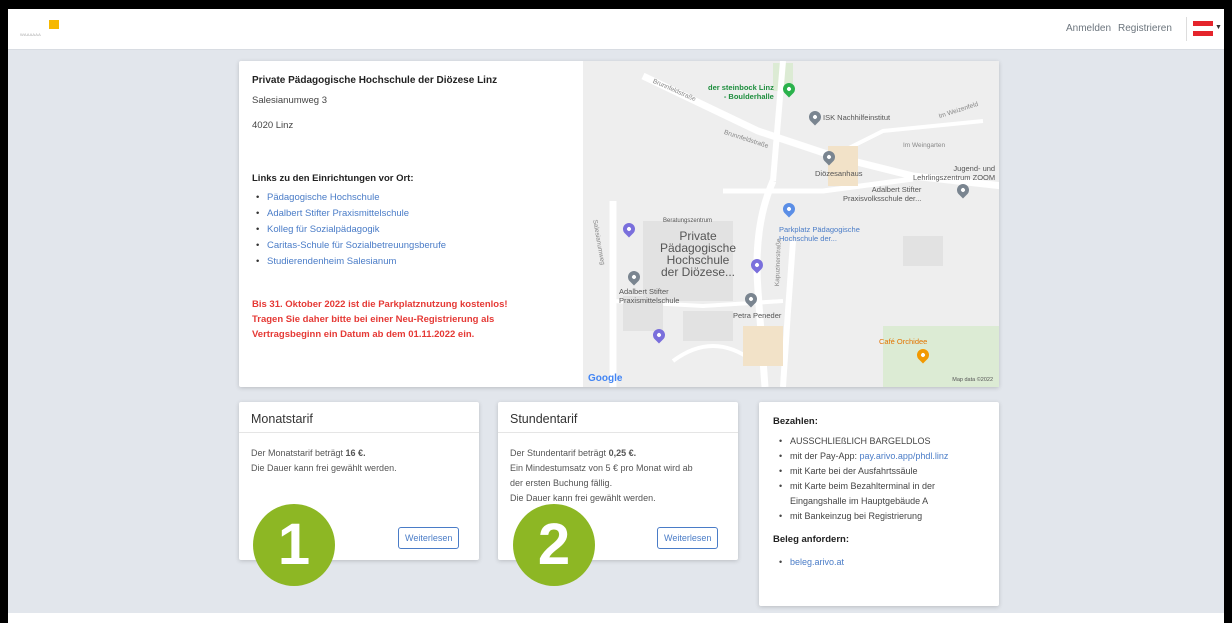  Describe the element at coordinates (649, 296) in the screenshot. I see `map-label-adalbert-mittel: Adalbert Stifter Praxismittelschule` at that location.